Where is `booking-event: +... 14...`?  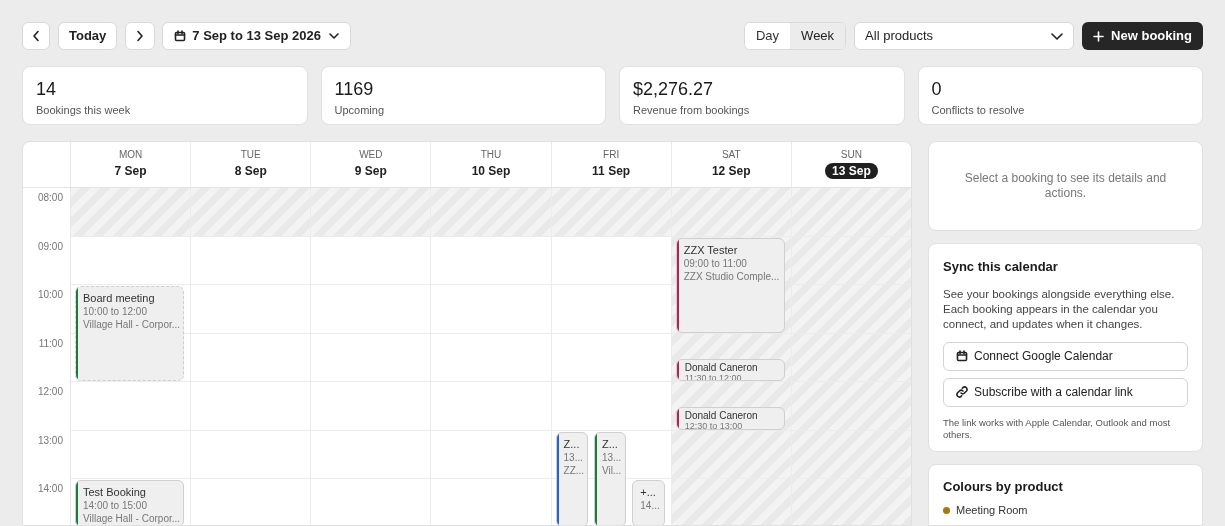 booking-event: +... 14... is located at coordinates (648, 502).